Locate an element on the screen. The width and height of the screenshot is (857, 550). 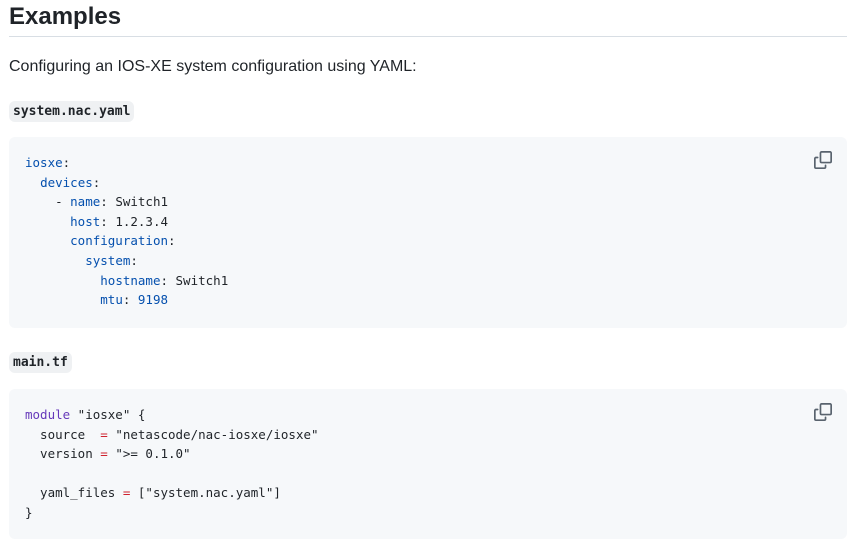
code-token: - is located at coordinates (48, 202).